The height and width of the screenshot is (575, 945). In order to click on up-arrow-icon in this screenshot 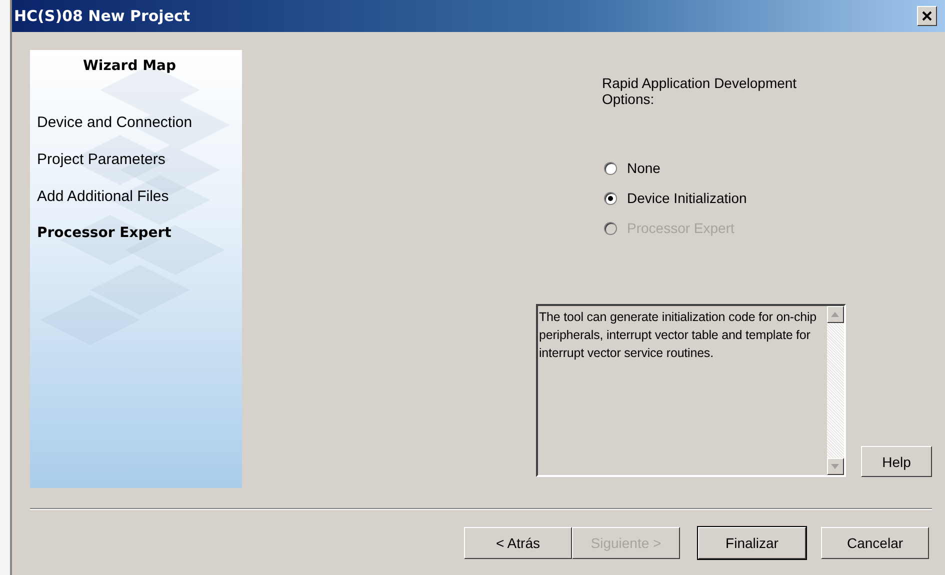, I will do `click(835, 314)`.